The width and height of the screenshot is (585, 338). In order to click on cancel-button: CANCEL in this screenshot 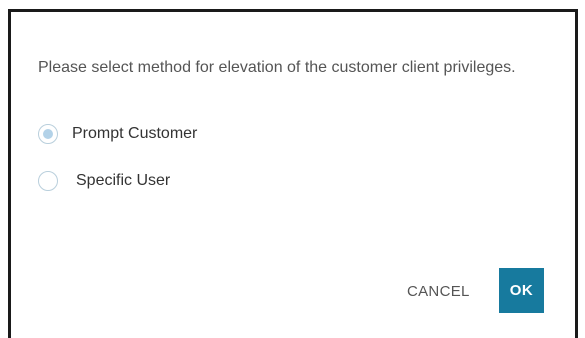, I will do `click(438, 292)`.